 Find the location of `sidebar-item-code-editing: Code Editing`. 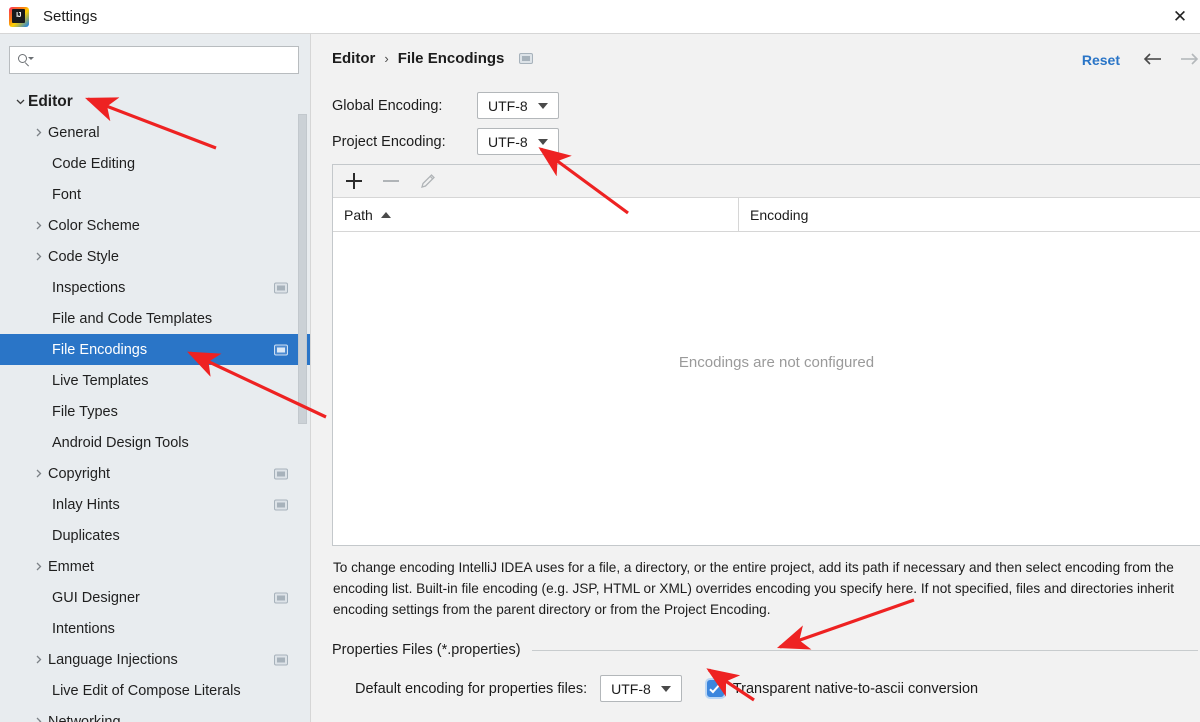

sidebar-item-code-editing: Code Editing is located at coordinates (155, 163).